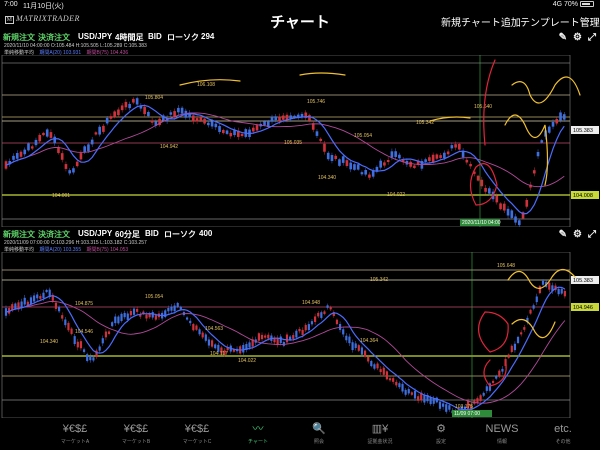 This screenshot has width=600, height=450. Describe the element at coordinates (84, 332) in the screenshot. I see `price-annotation: 104.546` at that location.